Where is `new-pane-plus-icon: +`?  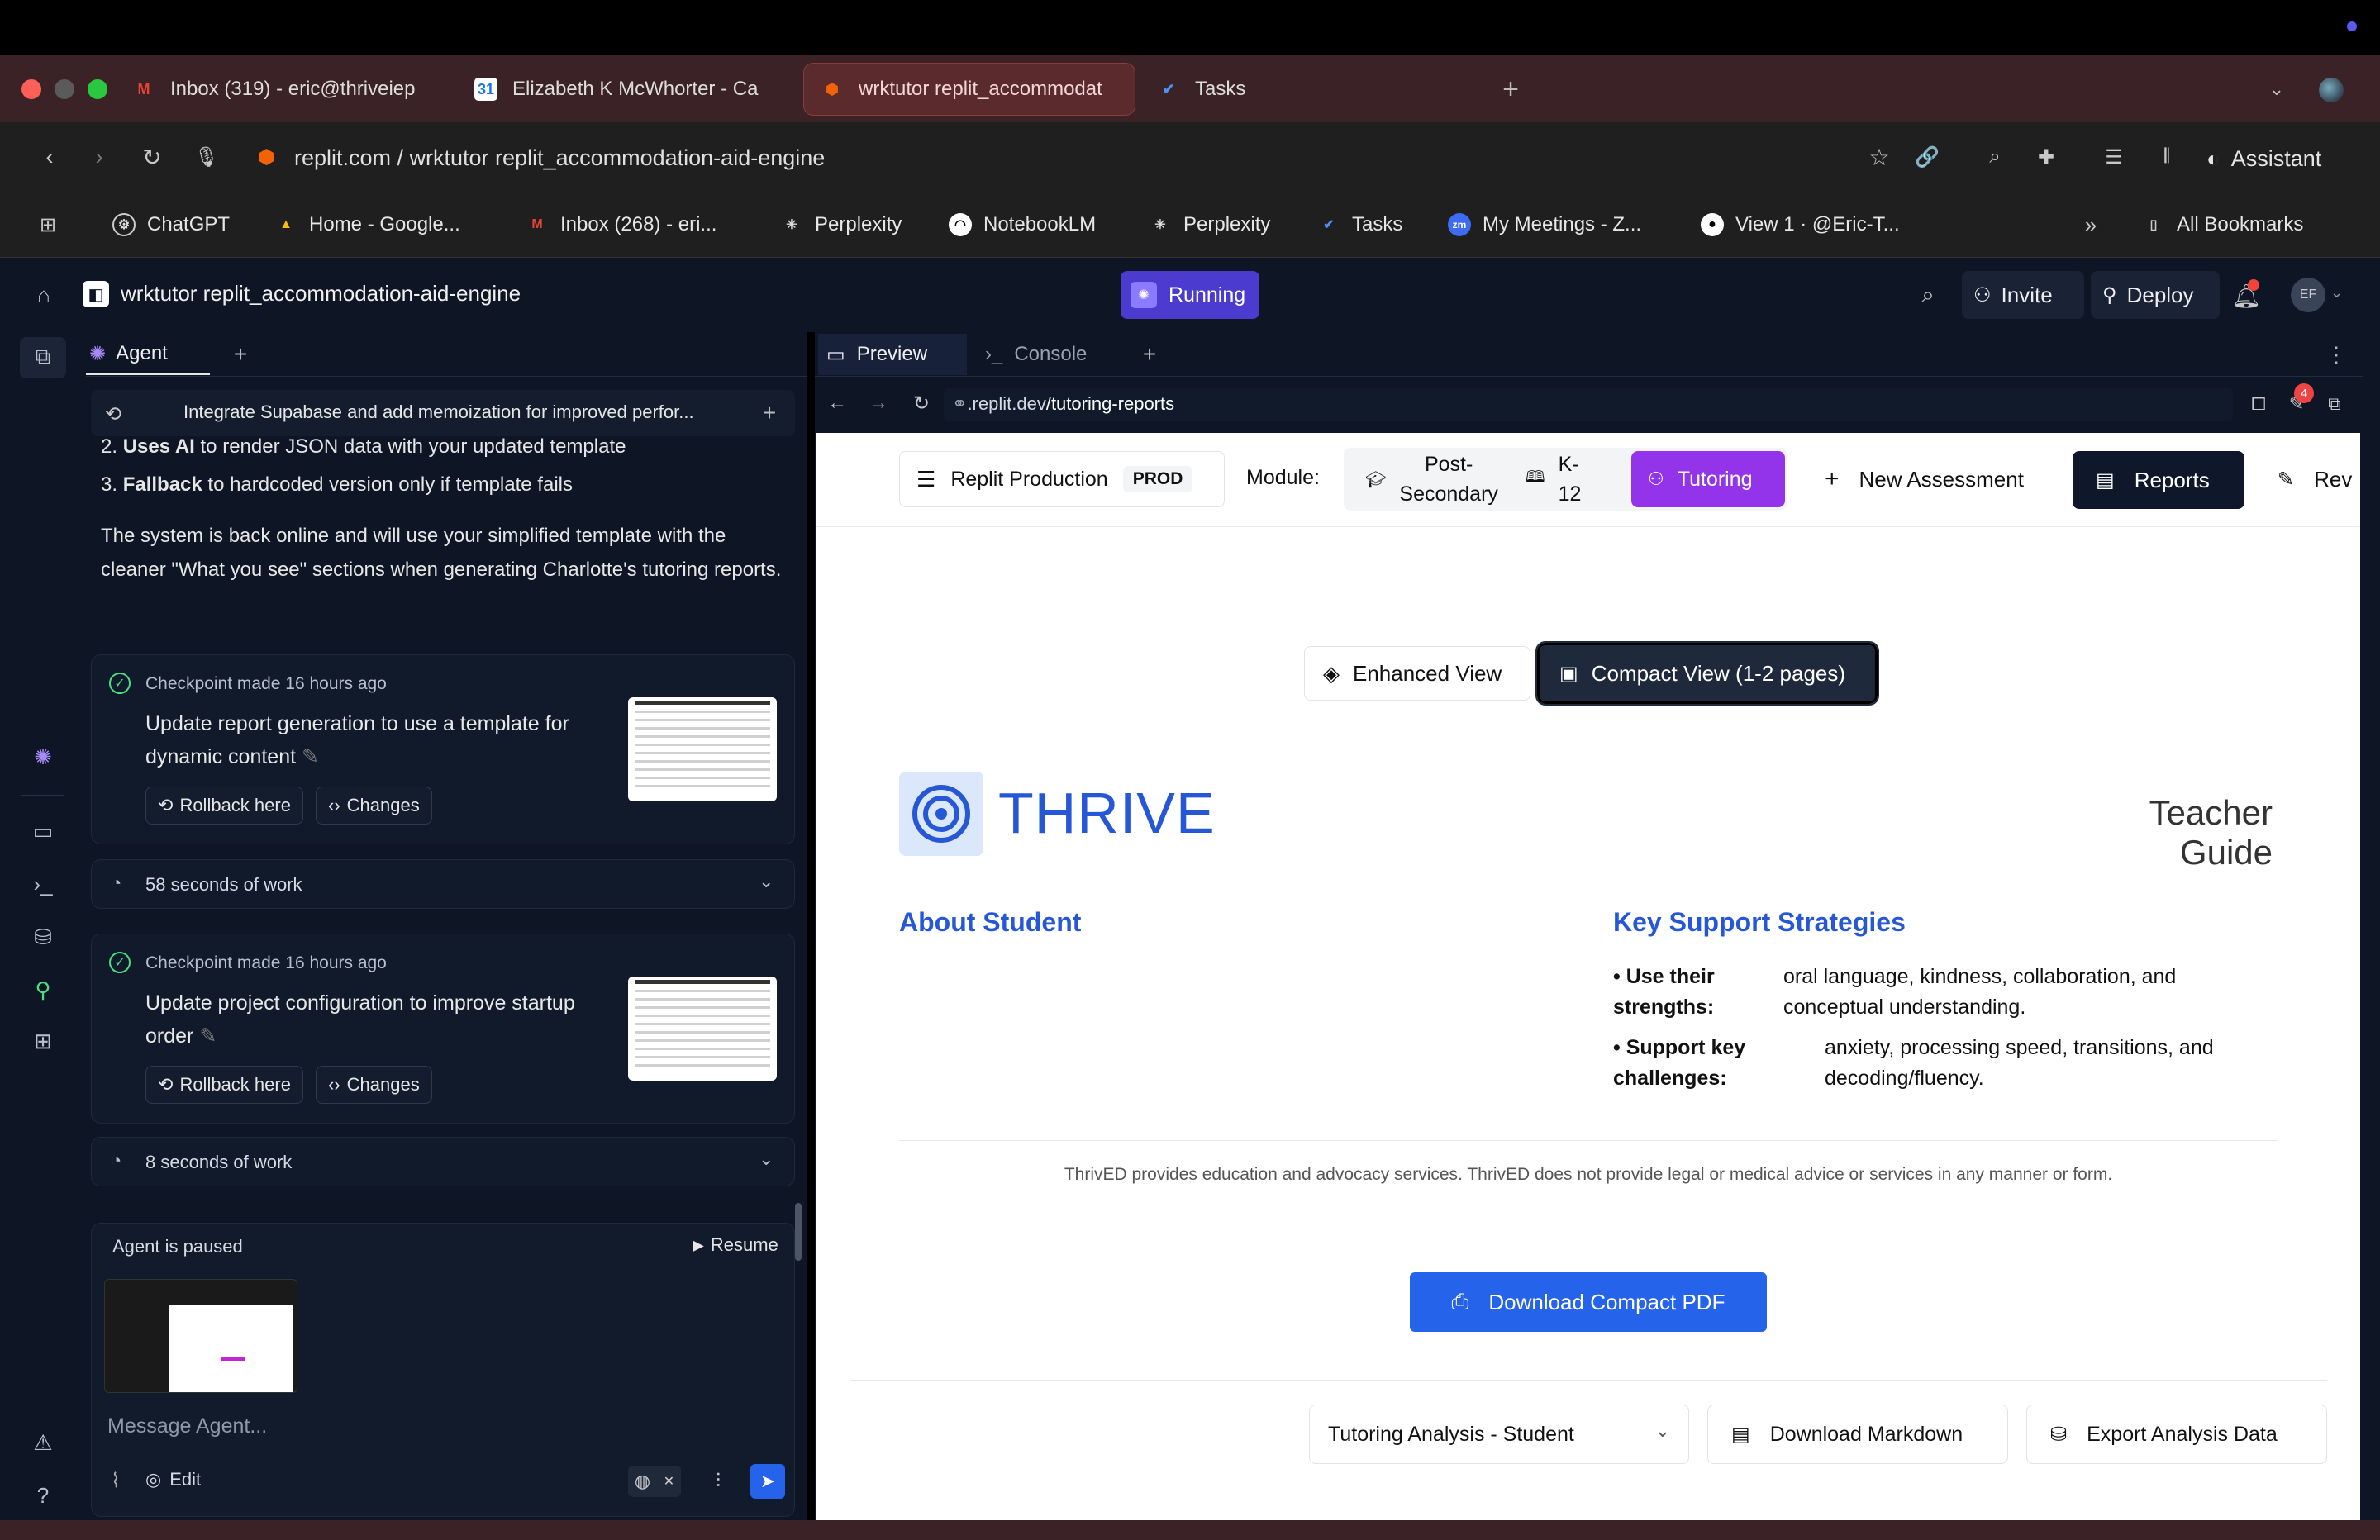
new-pane-plus-icon: + is located at coordinates (1149, 354).